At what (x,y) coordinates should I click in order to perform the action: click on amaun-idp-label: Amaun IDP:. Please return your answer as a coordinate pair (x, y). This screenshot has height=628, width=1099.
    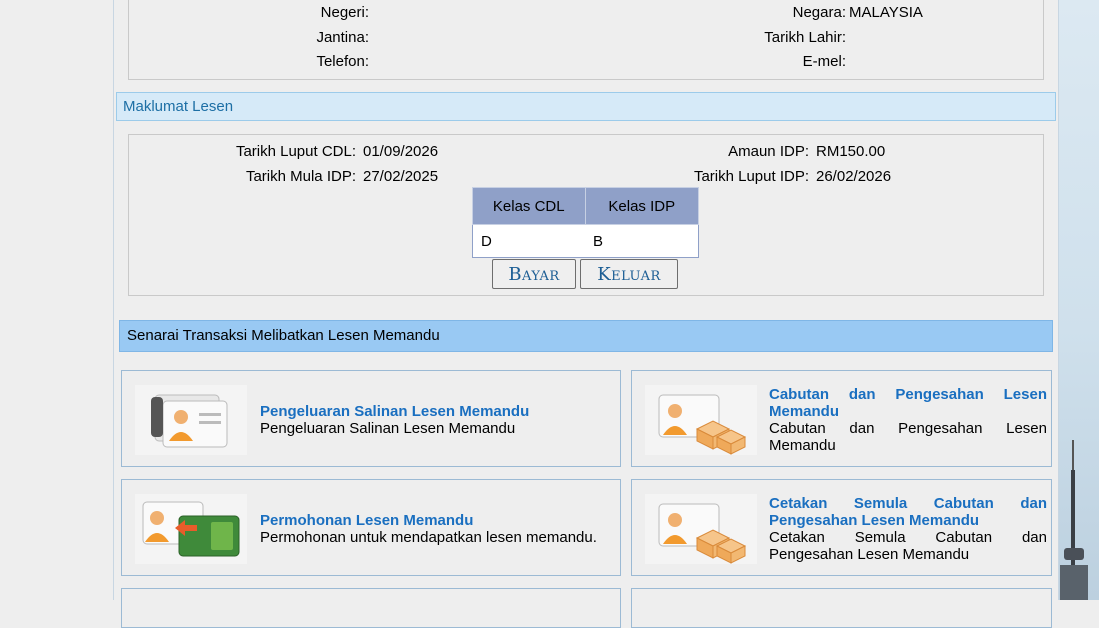
    Looking at the image, I should click on (768, 151).